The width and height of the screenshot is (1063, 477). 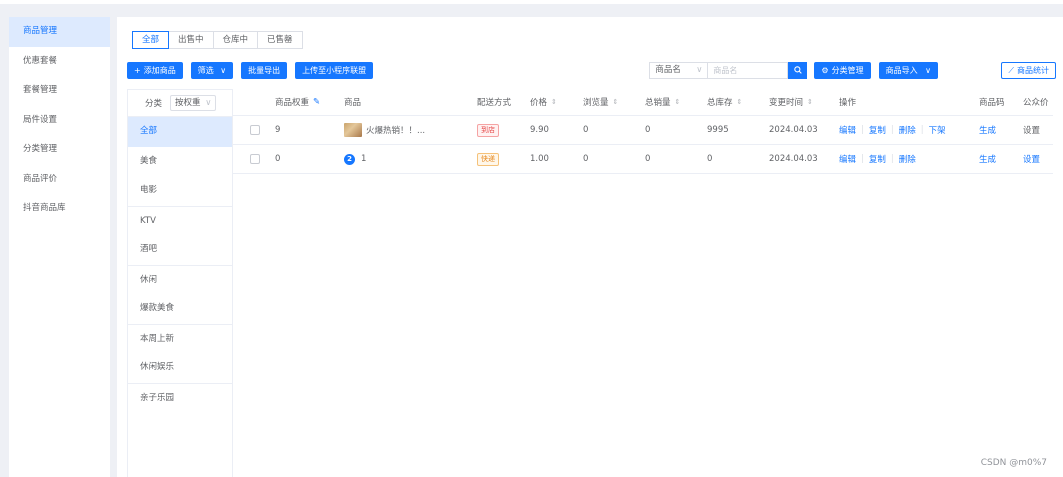 What do you see at coordinates (353, 103) in the screenshot?
I see `col-product: 商品` at bounding box center [353, 103].